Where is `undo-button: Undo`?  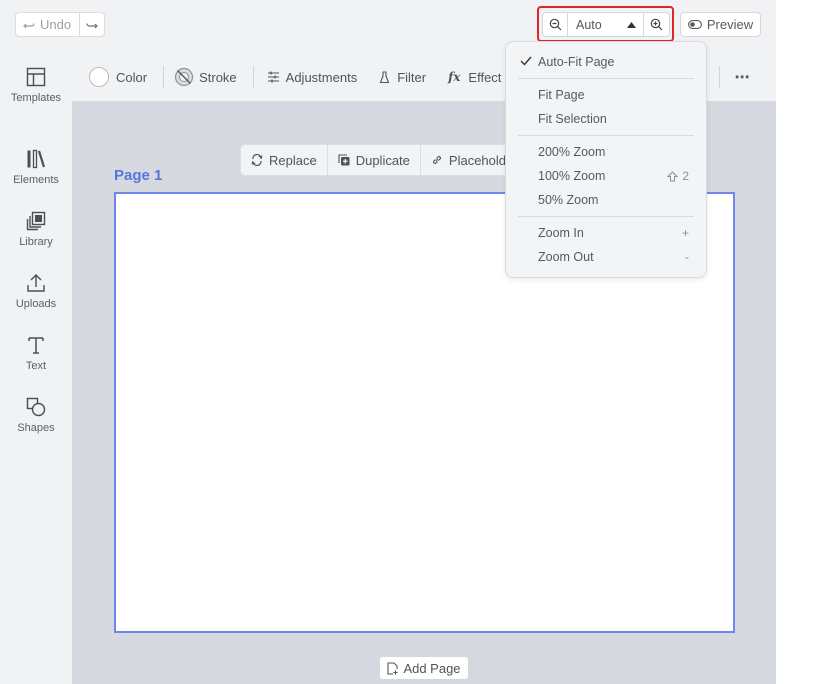 undo-button: Undo is located at coordinates (48, 24).